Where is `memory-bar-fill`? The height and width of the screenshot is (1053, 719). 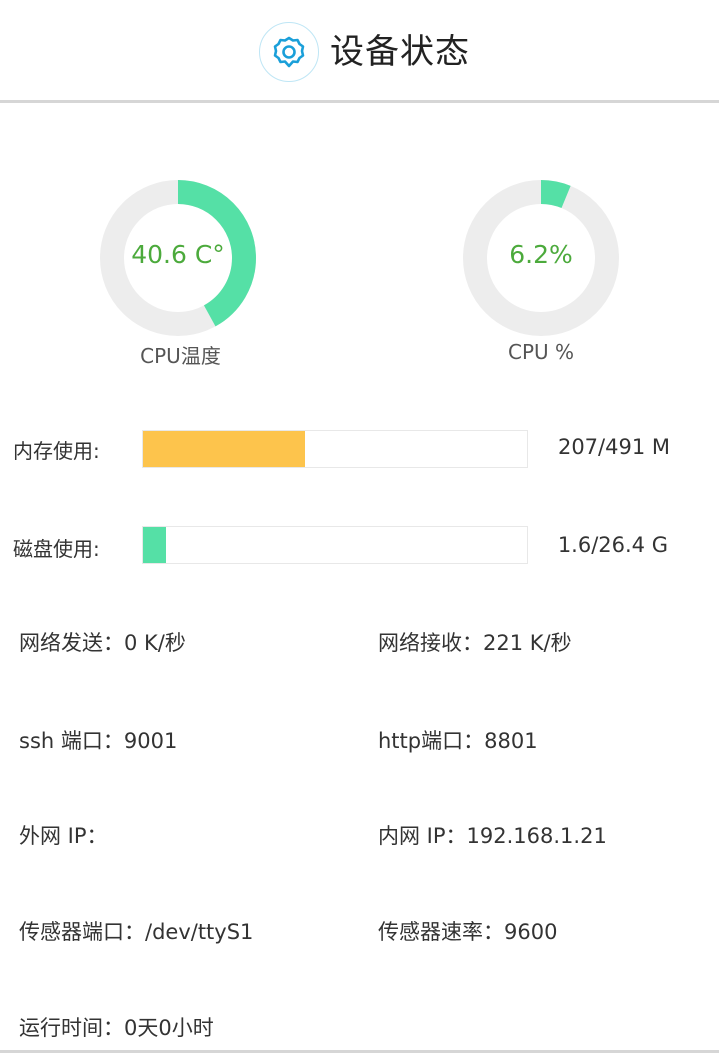
memory-bar-fill is located at coordinates (224, 449).